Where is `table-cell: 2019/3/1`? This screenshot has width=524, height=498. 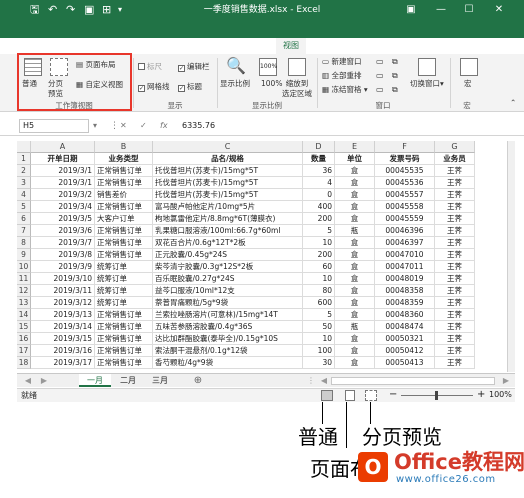 table-cell: 2019/3/1 is located at coordinates (63, 171).